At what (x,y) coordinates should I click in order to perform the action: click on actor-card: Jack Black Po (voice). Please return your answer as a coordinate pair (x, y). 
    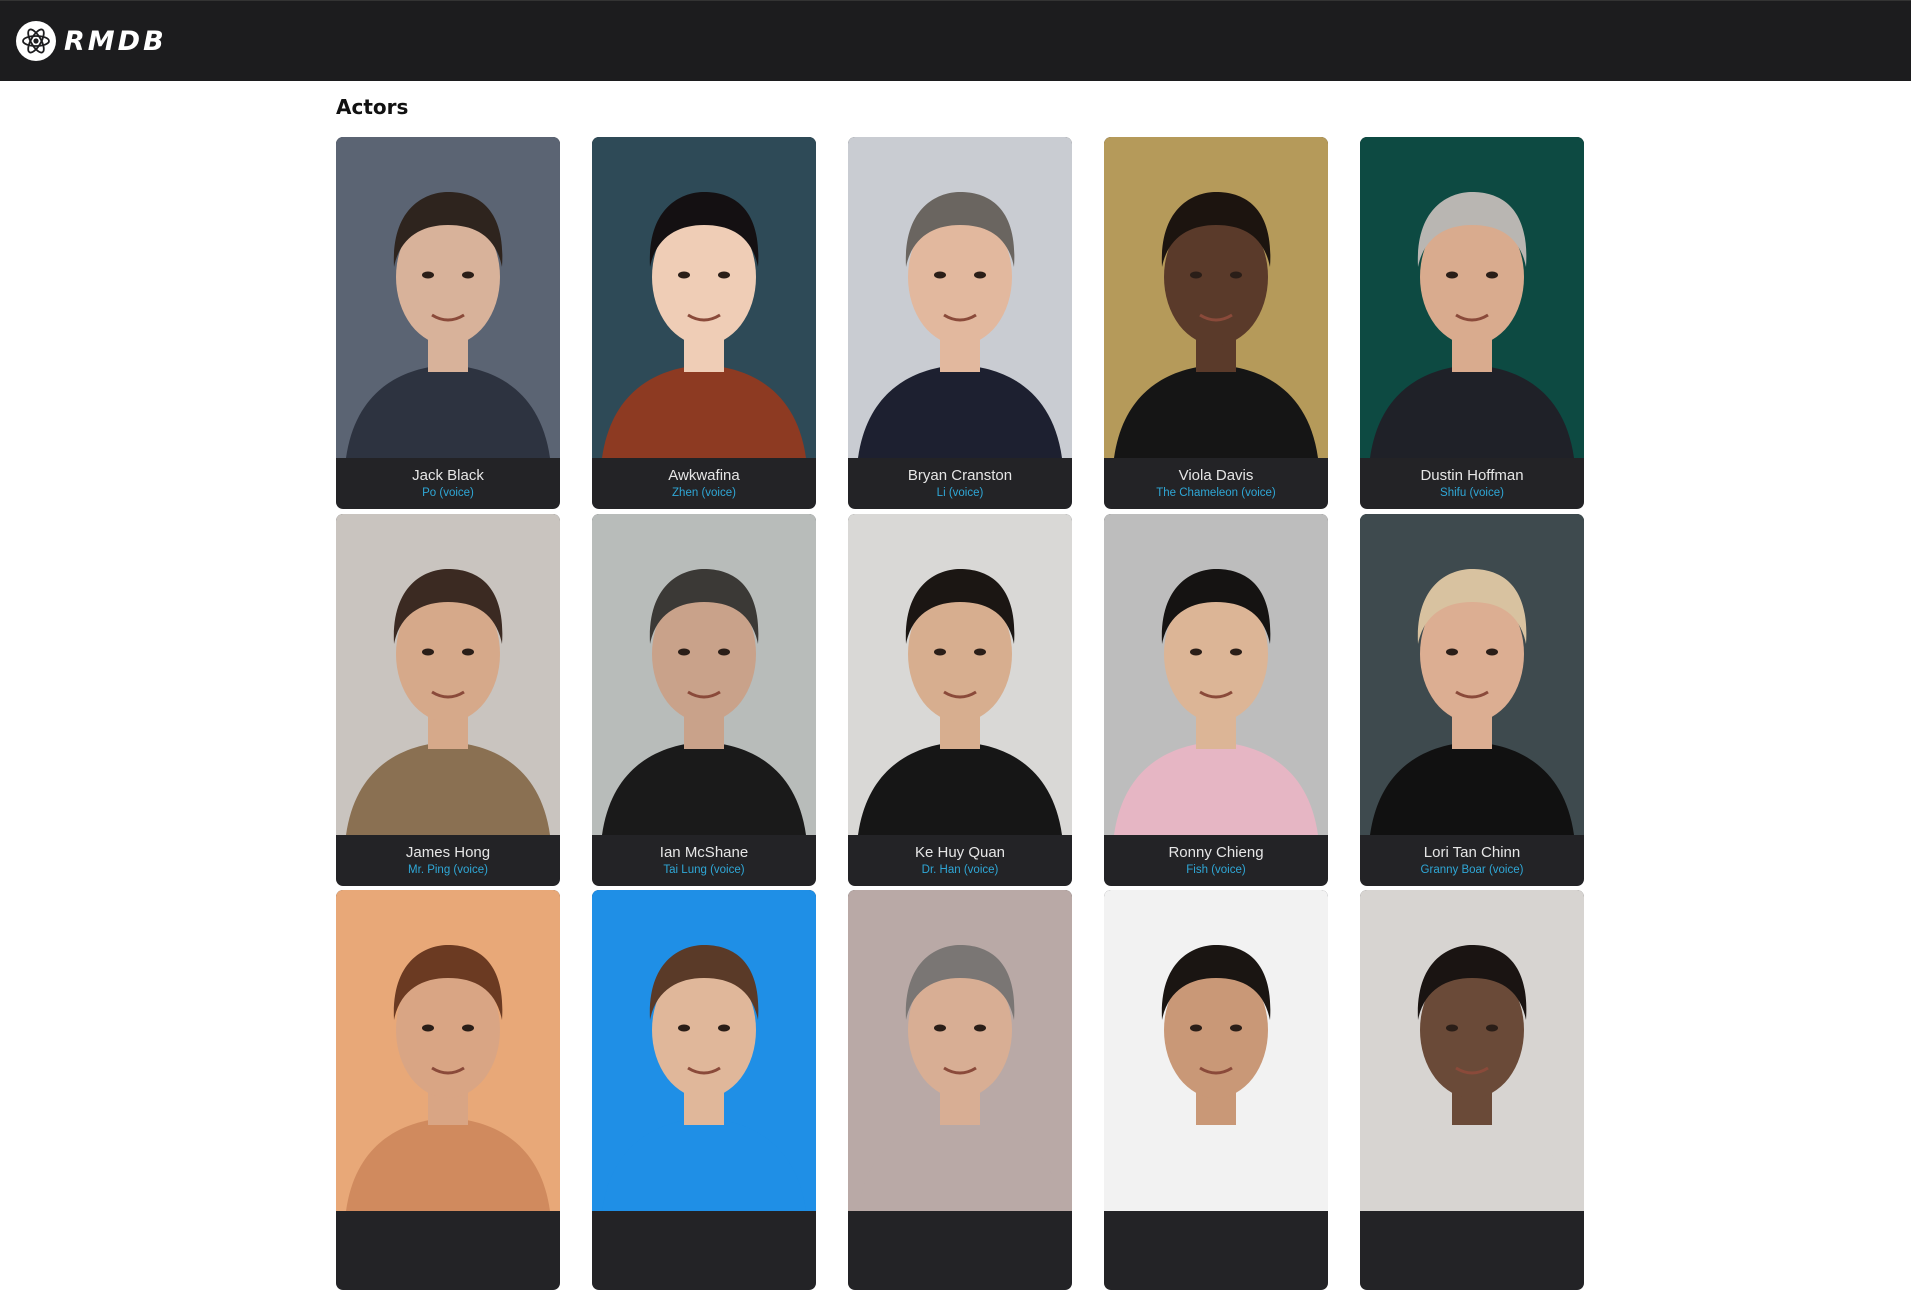
    Looking at the image, I should click on (448, 323).